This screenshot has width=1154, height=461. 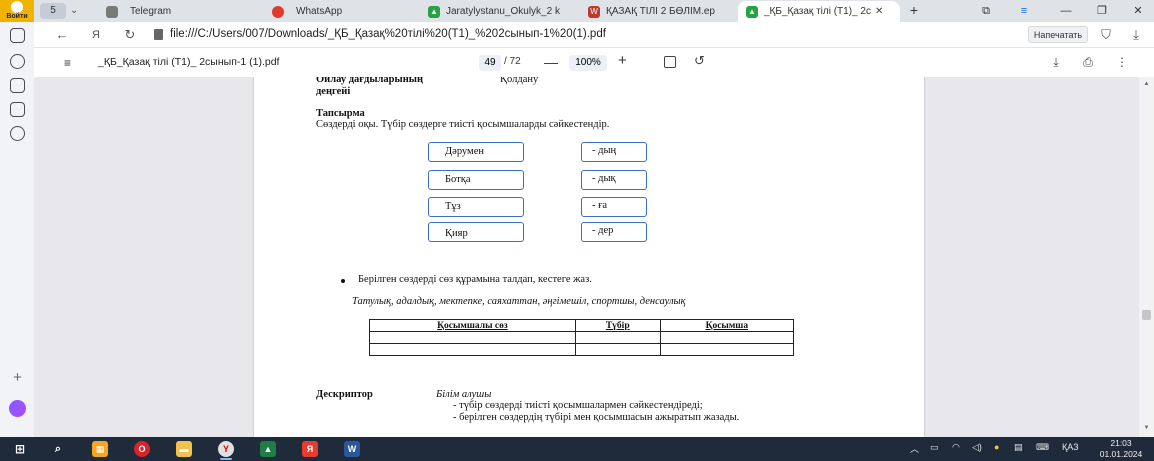 I want to click on fit-page-icon, so click(x=670, y=62).